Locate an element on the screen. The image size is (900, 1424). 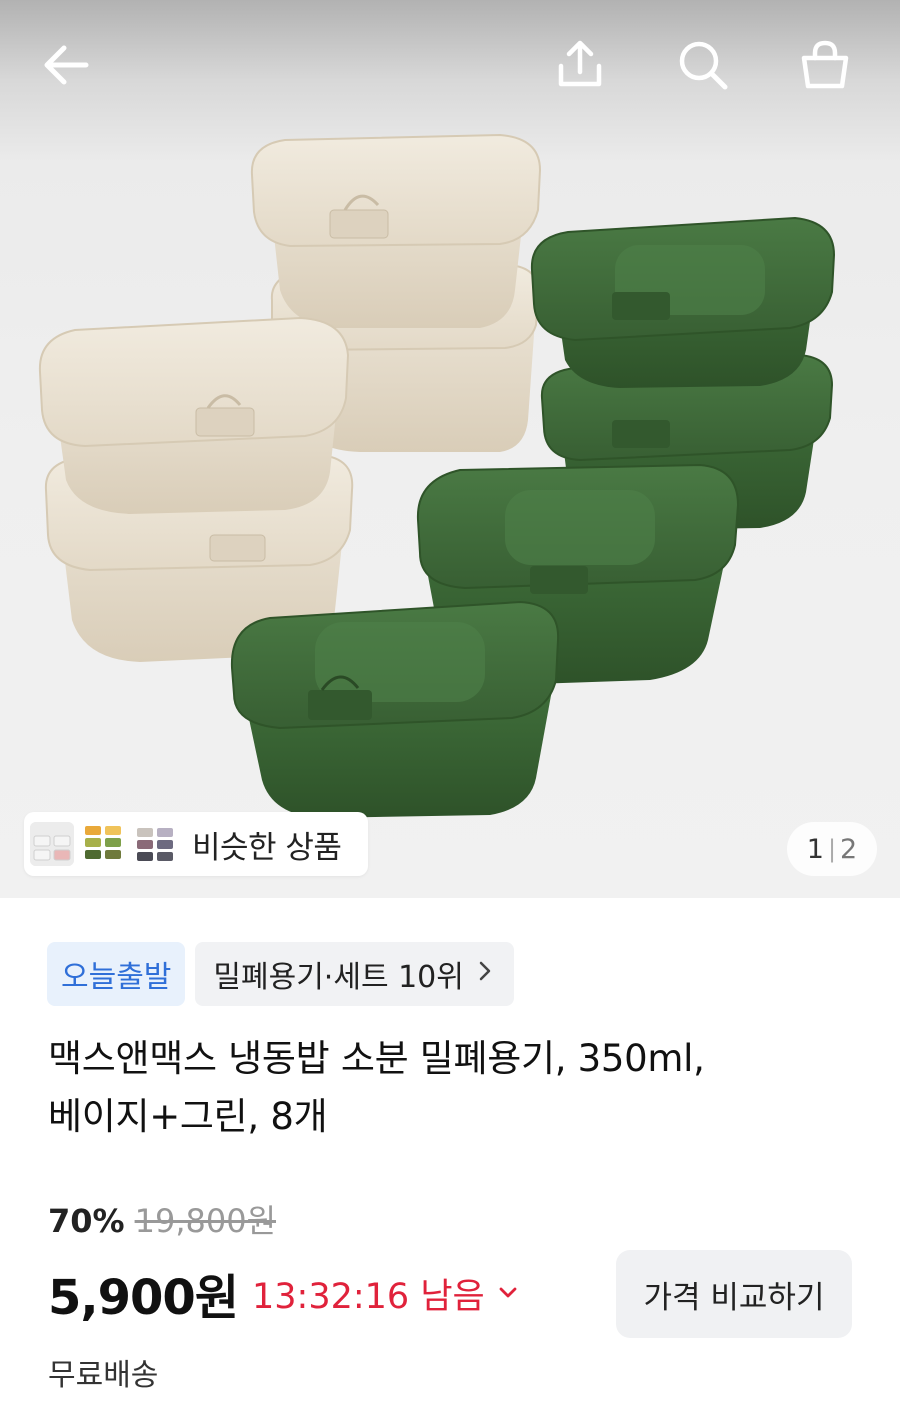
page-total: 2 is located at coordinates (849, 849).